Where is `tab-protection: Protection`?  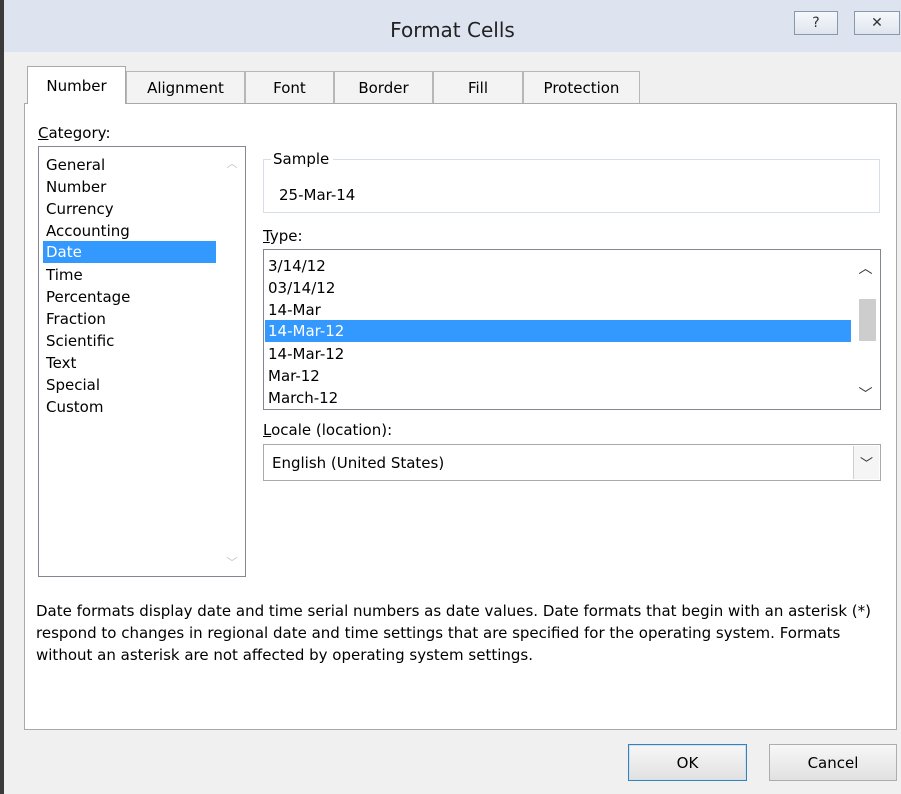
tab-protection: Protection is located at coordinates (581, 87).